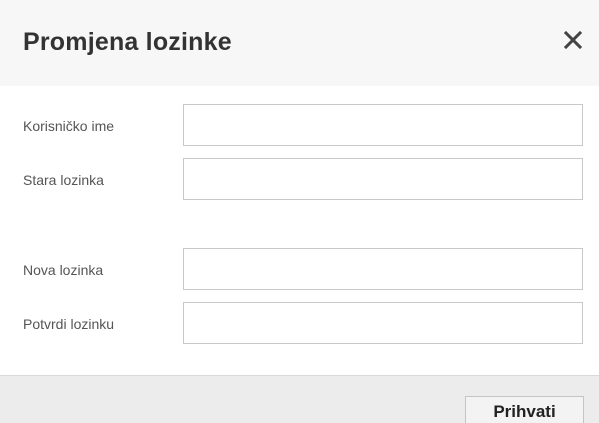  Describe the element at coordinates (63, 270) in the screenshot. I see `new-password-label: Nova lozinka` at that location.